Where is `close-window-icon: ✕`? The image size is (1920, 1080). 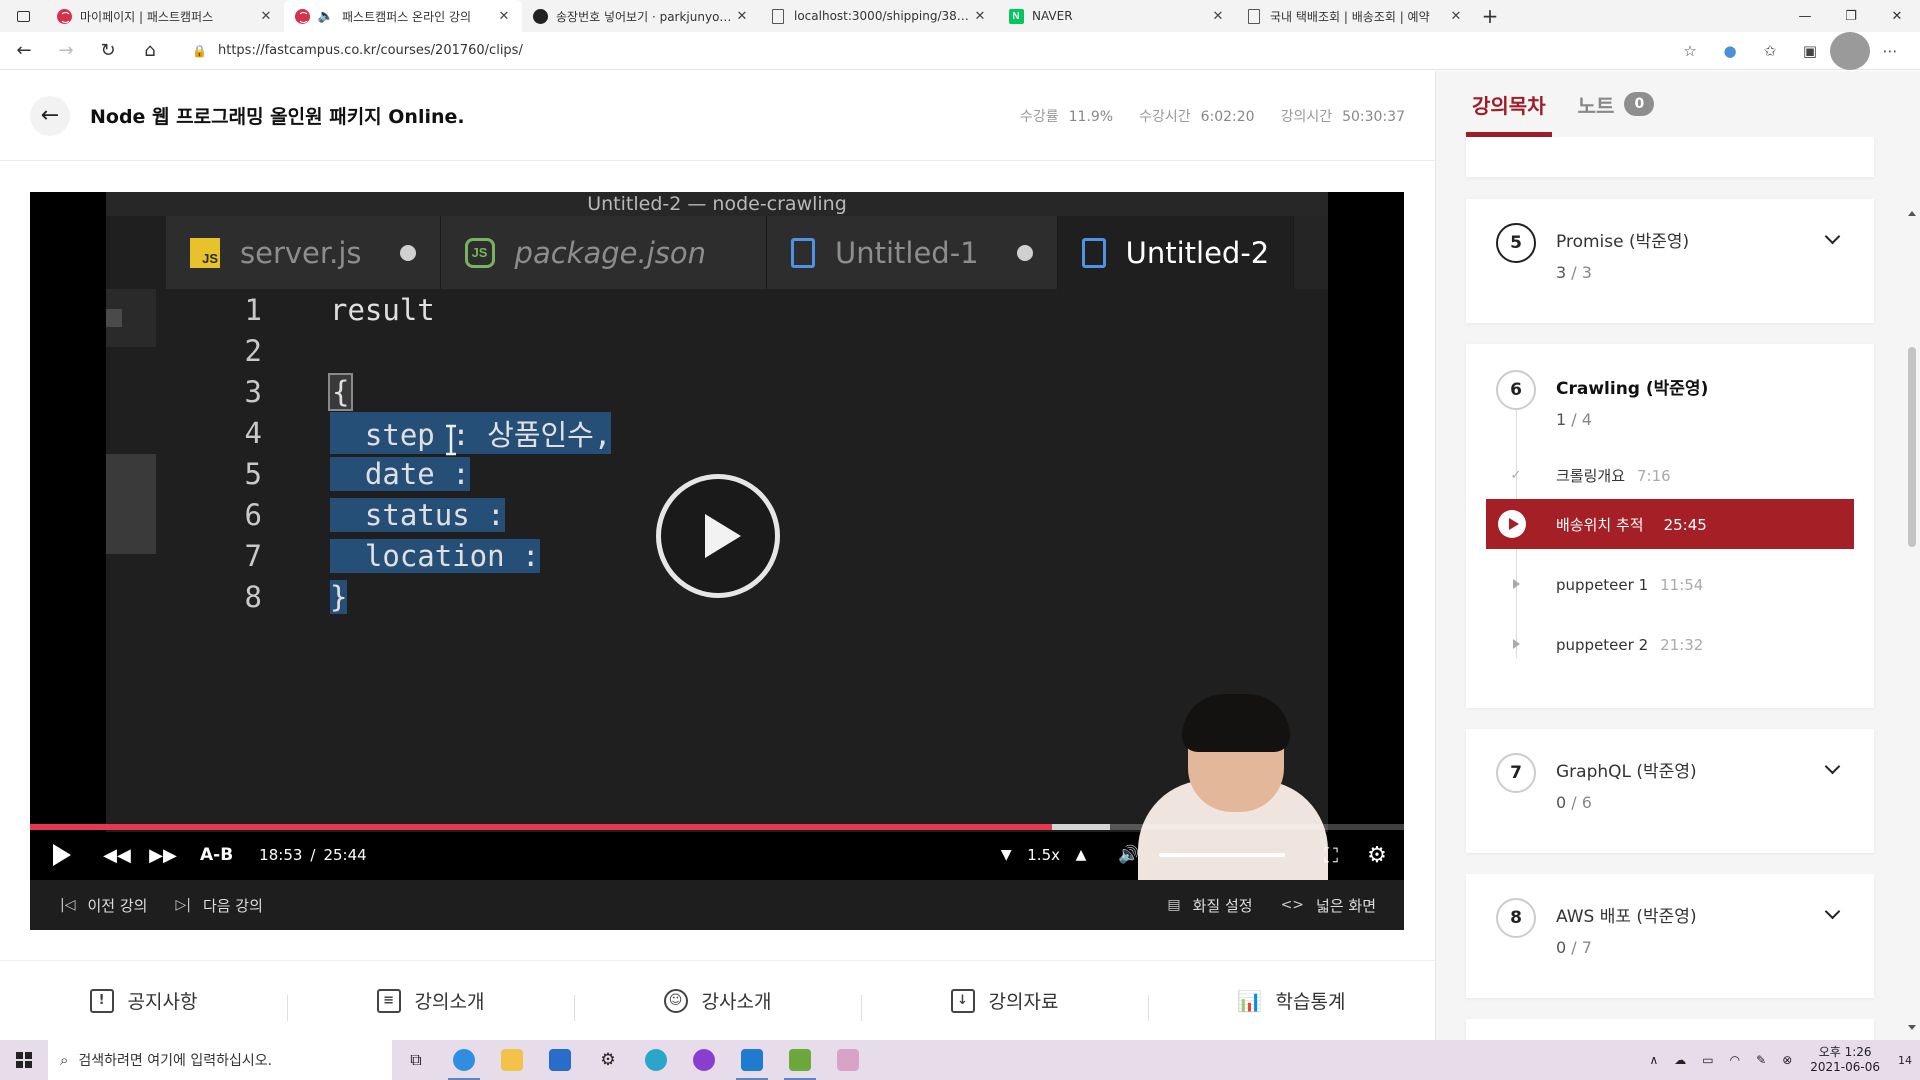
close-window-icon: ✕ is located at coordinates (1897, 16).